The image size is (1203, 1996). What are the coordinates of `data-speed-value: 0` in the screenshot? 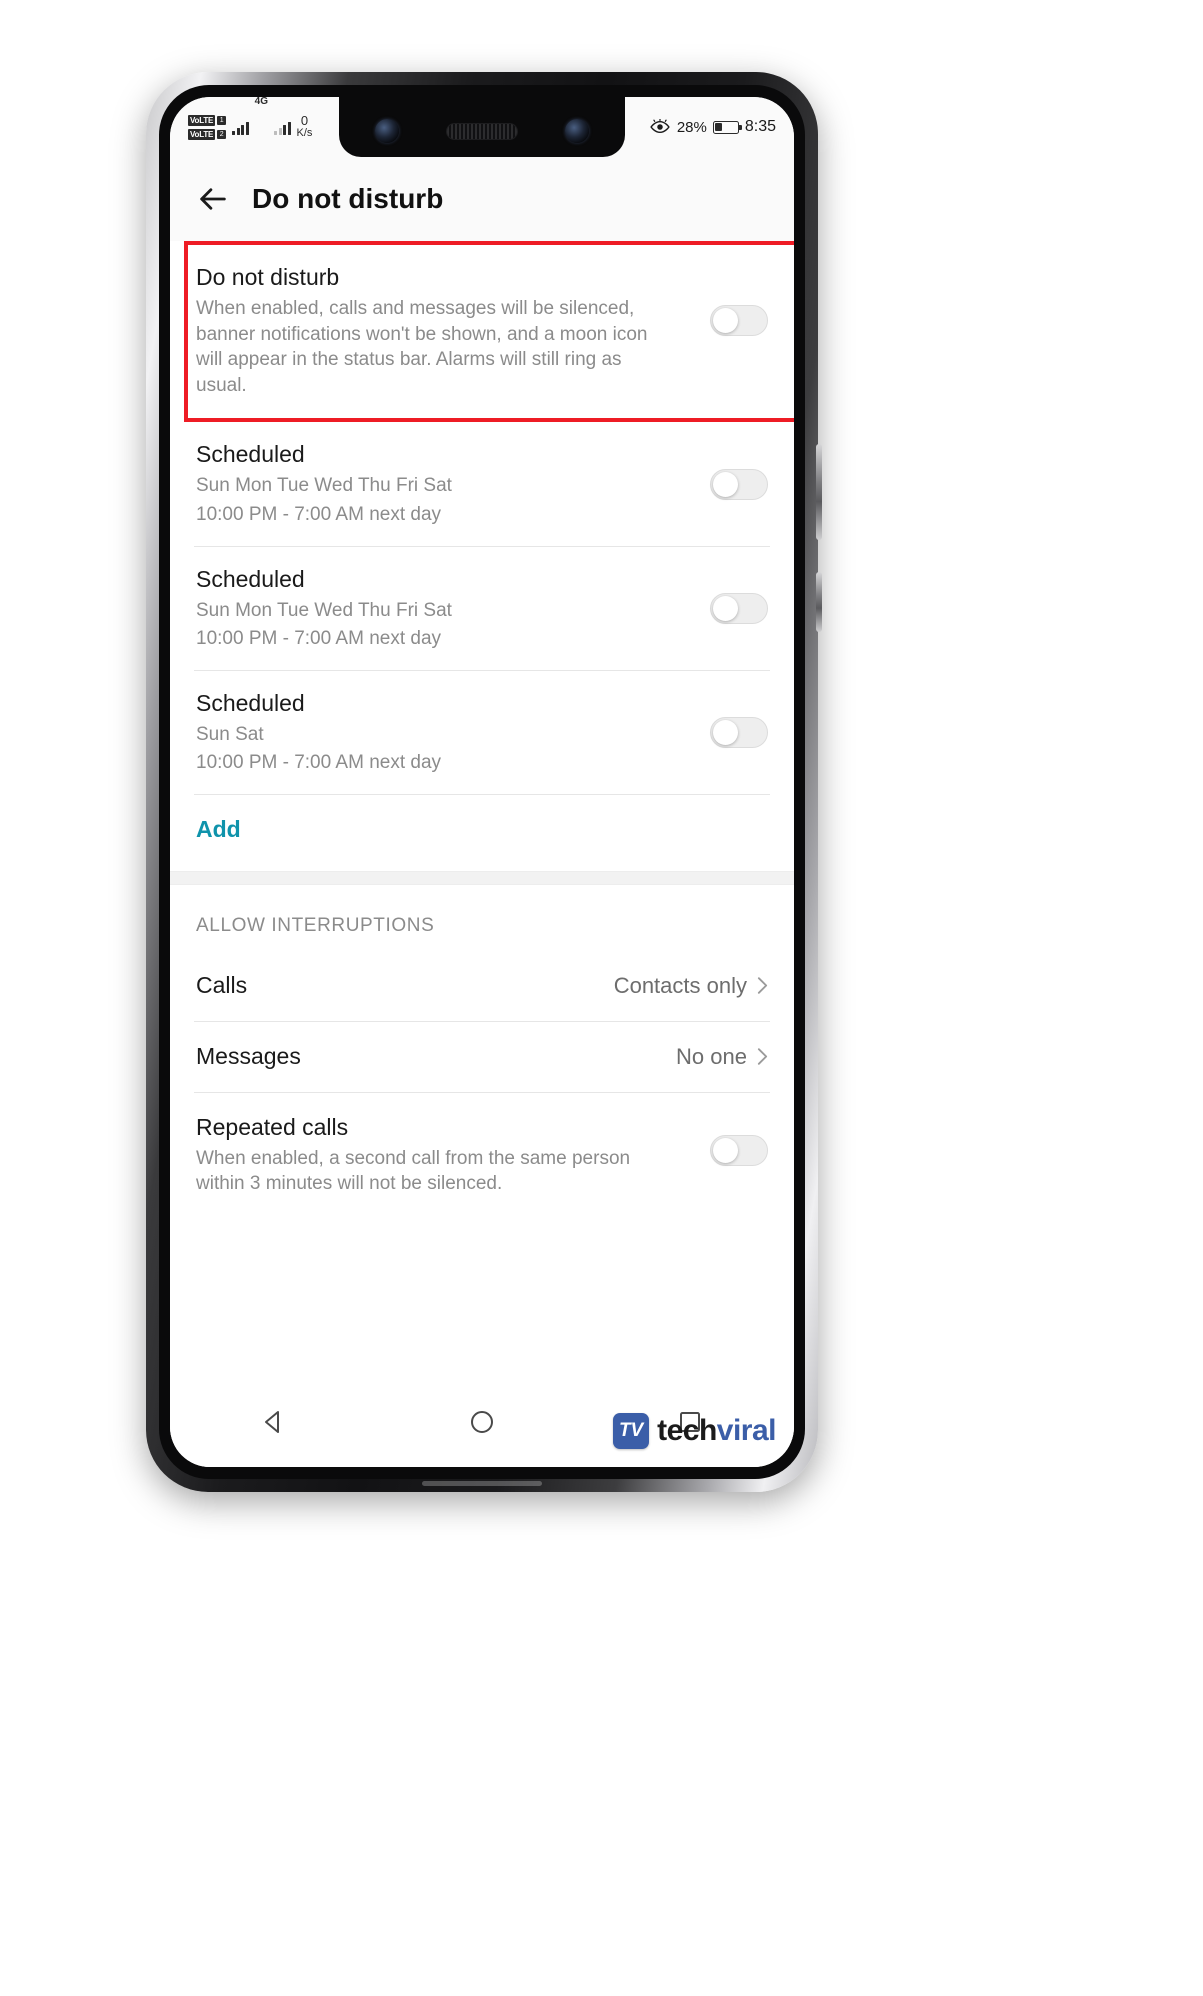 It's located at (304, 121).